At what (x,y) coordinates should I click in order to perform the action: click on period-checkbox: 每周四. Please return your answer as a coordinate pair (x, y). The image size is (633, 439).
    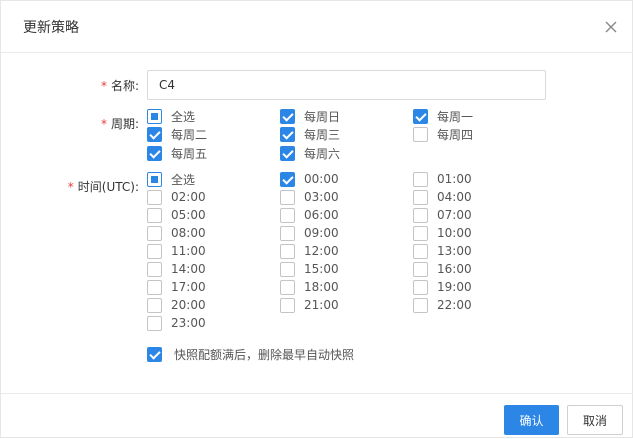
    Looking at the image, I should click on (443, 135).